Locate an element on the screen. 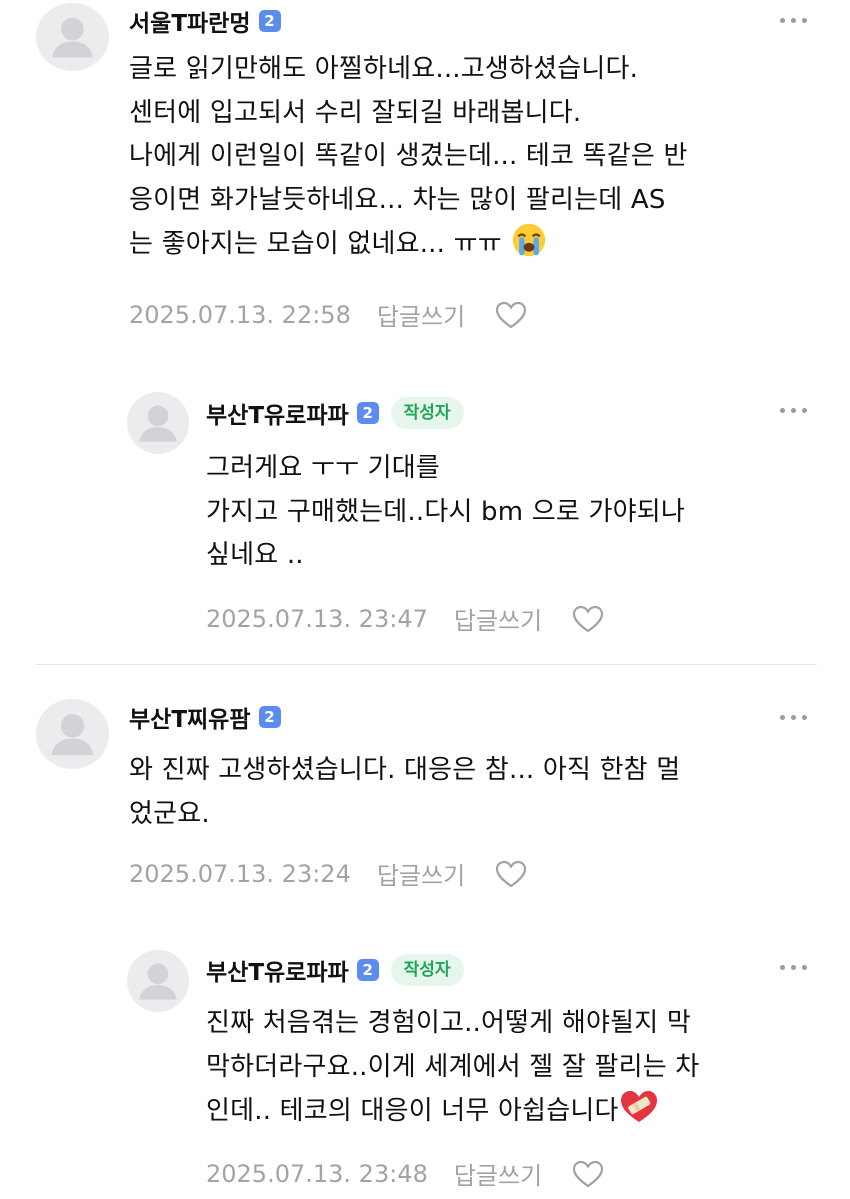 The image size is (850, 1199). comment-meta: 2025.07.13. 23:47 답글쓰기 is located at coordinates (405, 618).